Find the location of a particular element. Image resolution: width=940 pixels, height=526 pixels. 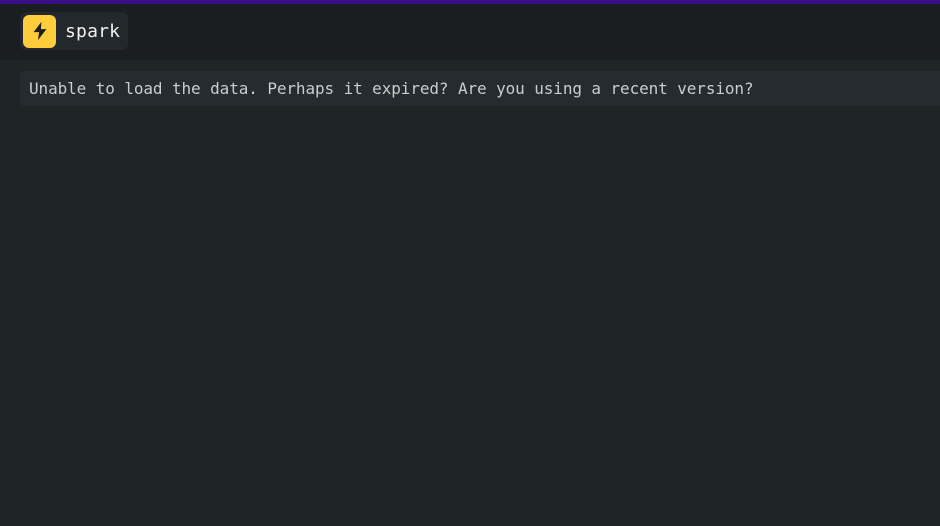

app-name: spark is located at coordinates (93, 31).